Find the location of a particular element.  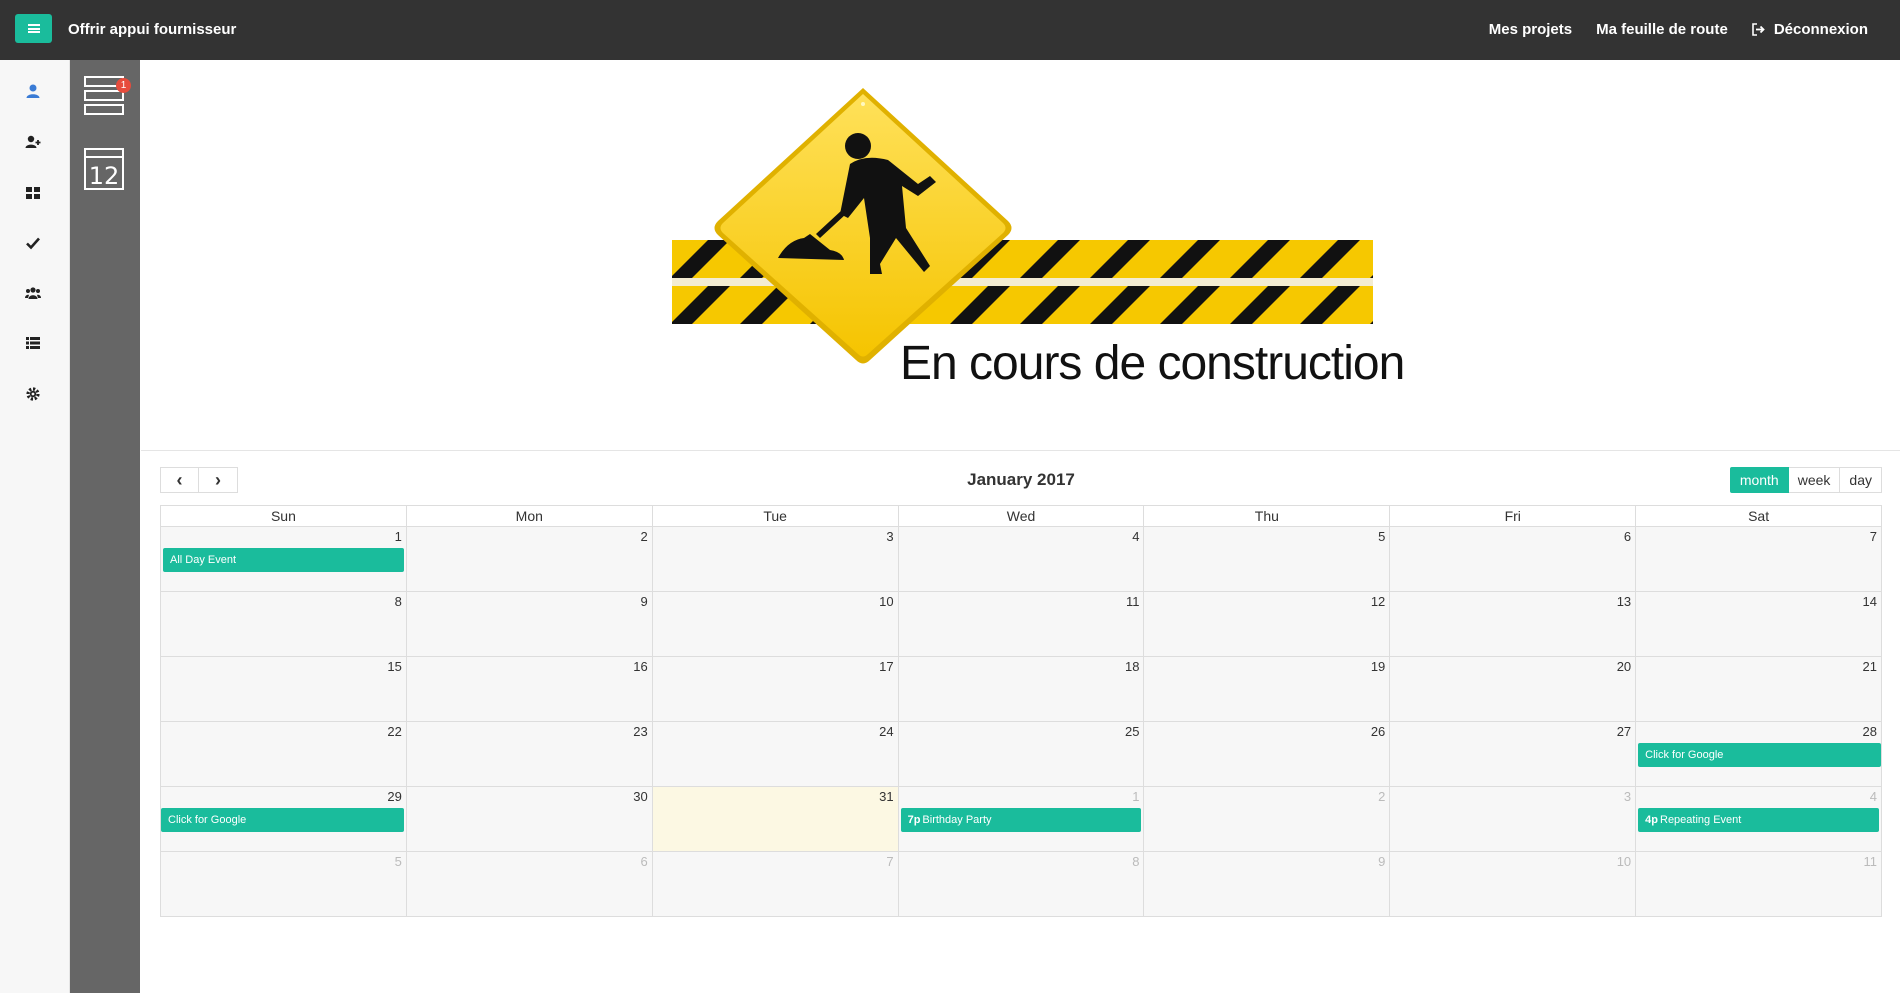

day-number: 13 is located at coordinates (1624, 601).